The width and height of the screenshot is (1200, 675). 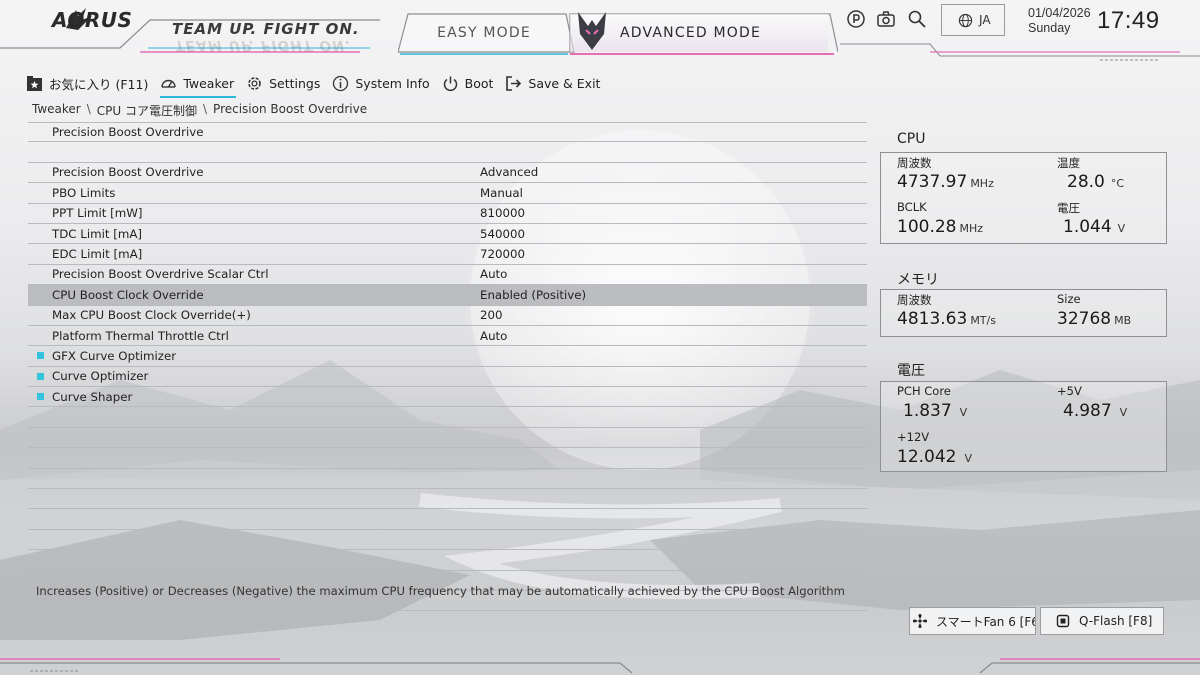 What do you see at coordinates (986, 621) in the screenshot?
I see `smart-fan-label: スマートFan 6 [F6]` at bounding box center [986, 621].